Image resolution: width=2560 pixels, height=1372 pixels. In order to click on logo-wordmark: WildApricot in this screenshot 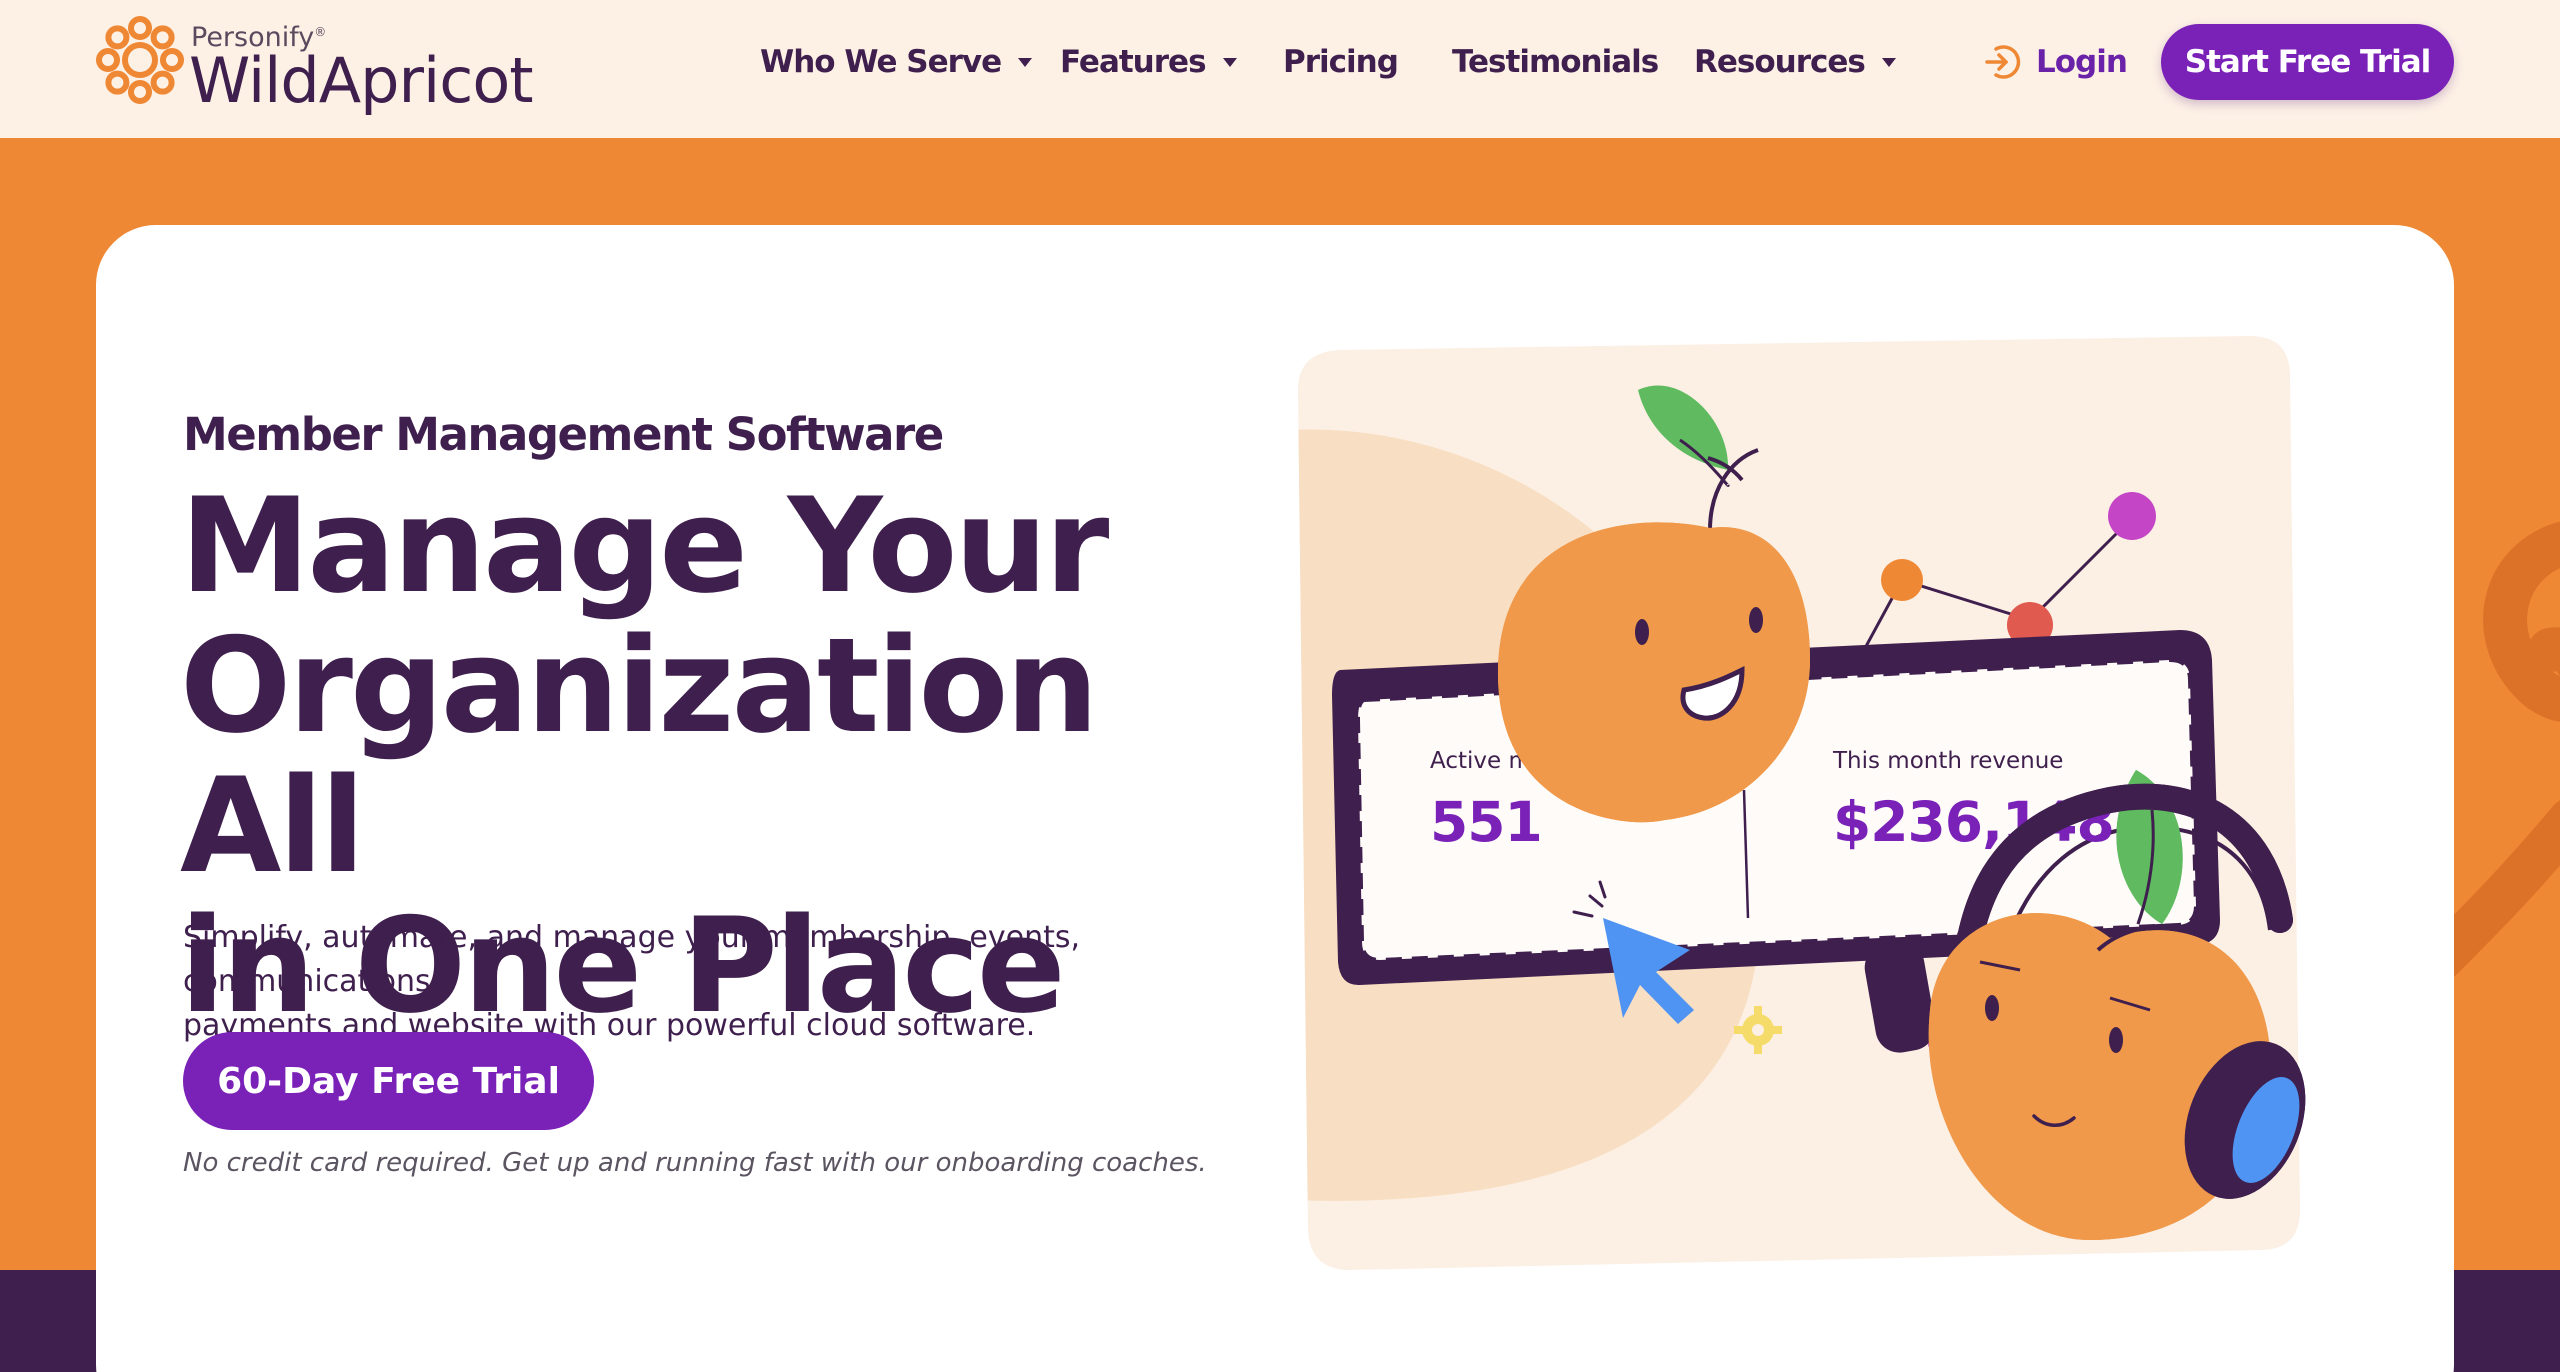, I will do `click(361, 80)`.